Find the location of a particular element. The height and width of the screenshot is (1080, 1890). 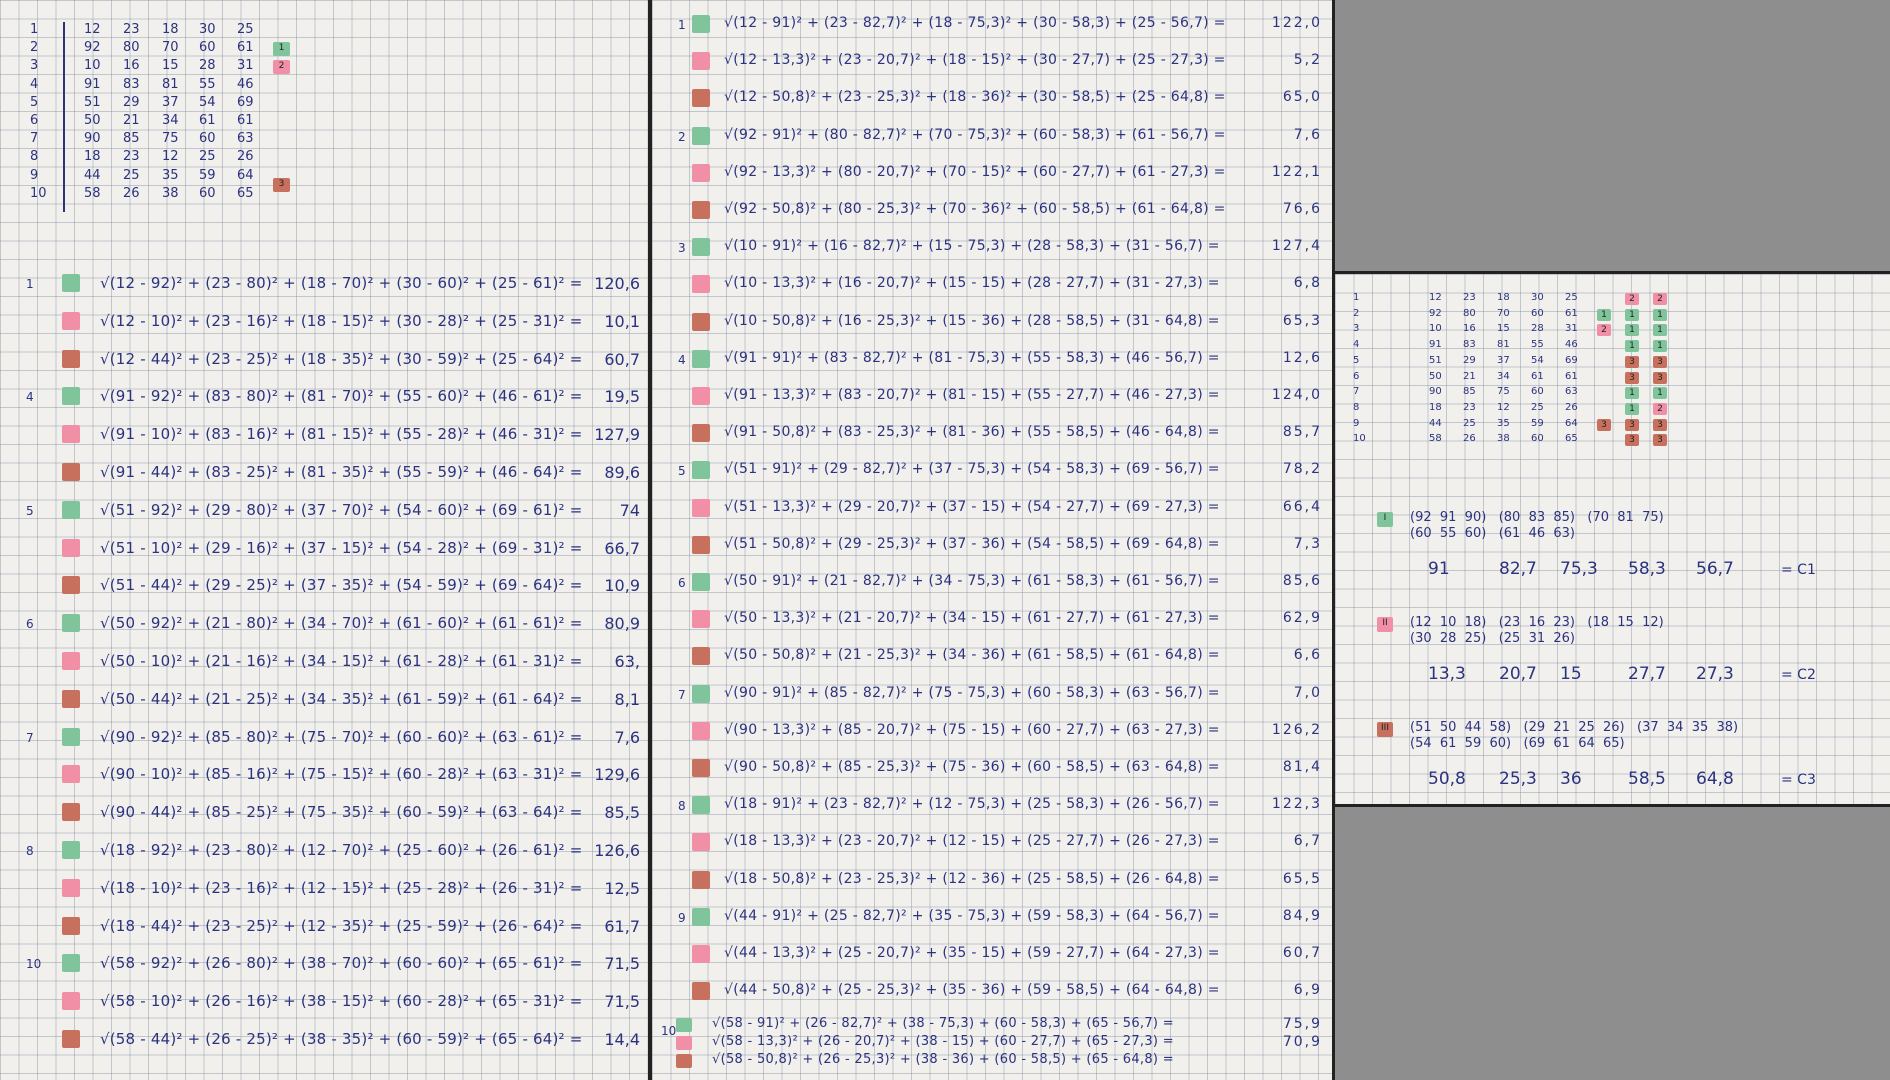

distance-result: 14,4 is located at coordinates (622, 1039).